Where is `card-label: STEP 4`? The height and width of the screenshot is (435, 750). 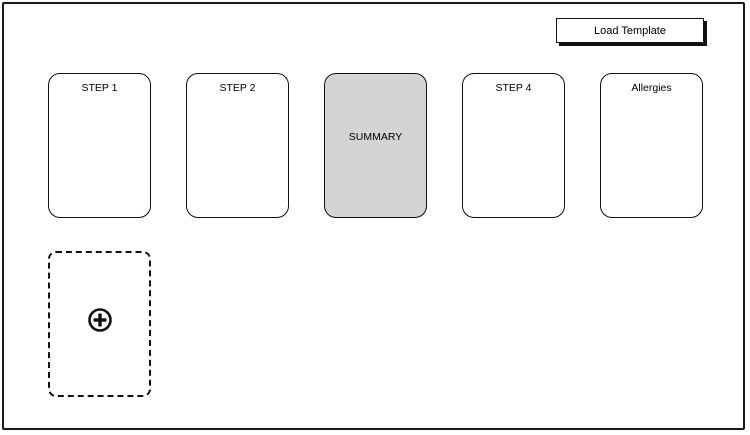 card-label: STEP 4 is located at coordinates (513, 88).